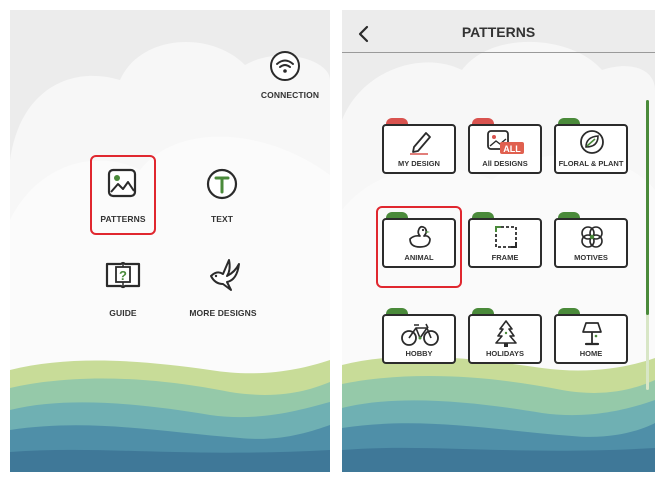 The height and width of the screenshot is (482, 655). I want to click on category-my-design: MY DESIGN, so click(419, 149).